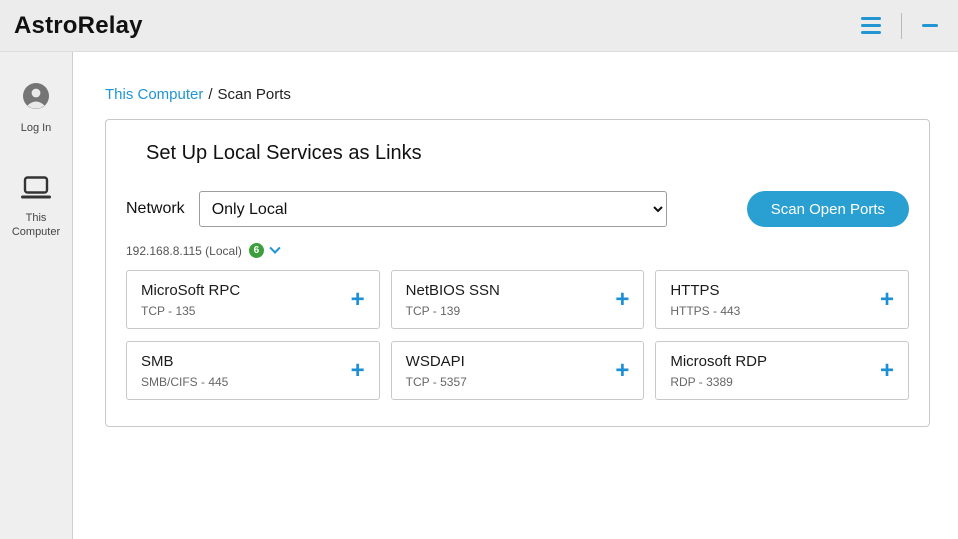 The image size is (958, 539). Describe the element at coordinates (256, 250) in the screenshot. I see `open-port-count-badge: 6` at that location.